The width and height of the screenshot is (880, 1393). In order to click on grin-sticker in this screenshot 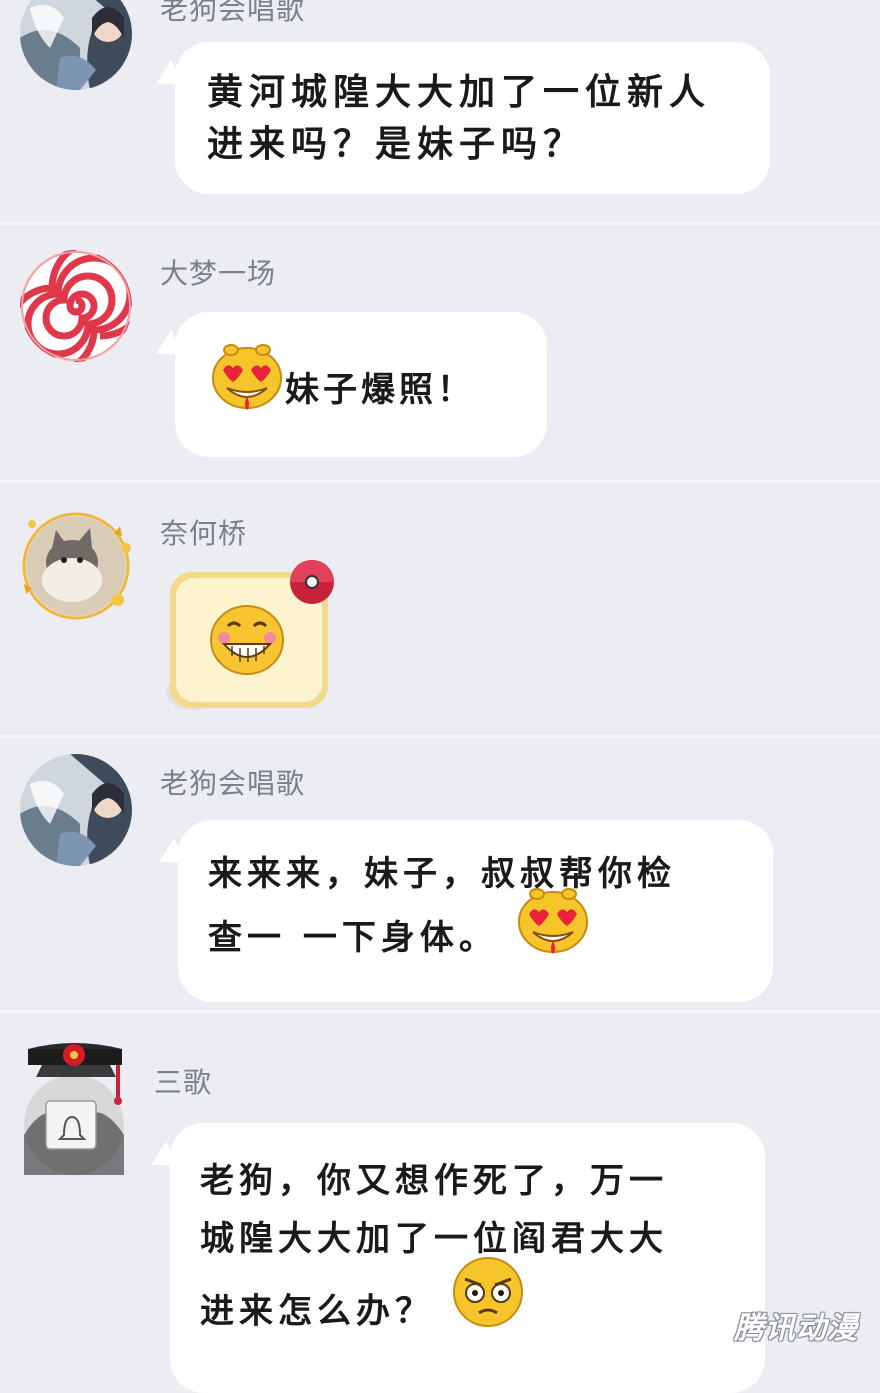, I will do `click(247, 637)`.